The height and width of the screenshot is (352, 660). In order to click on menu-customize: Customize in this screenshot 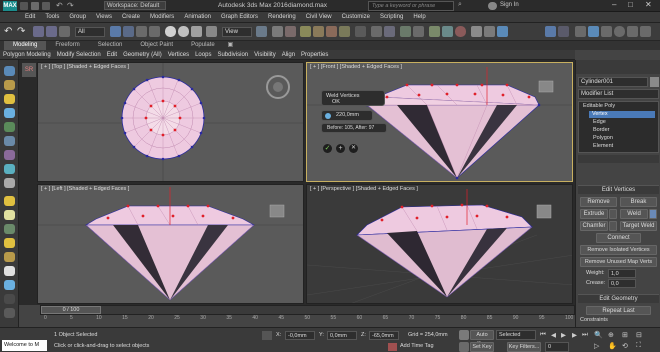, I will do `click(356, 17)`.